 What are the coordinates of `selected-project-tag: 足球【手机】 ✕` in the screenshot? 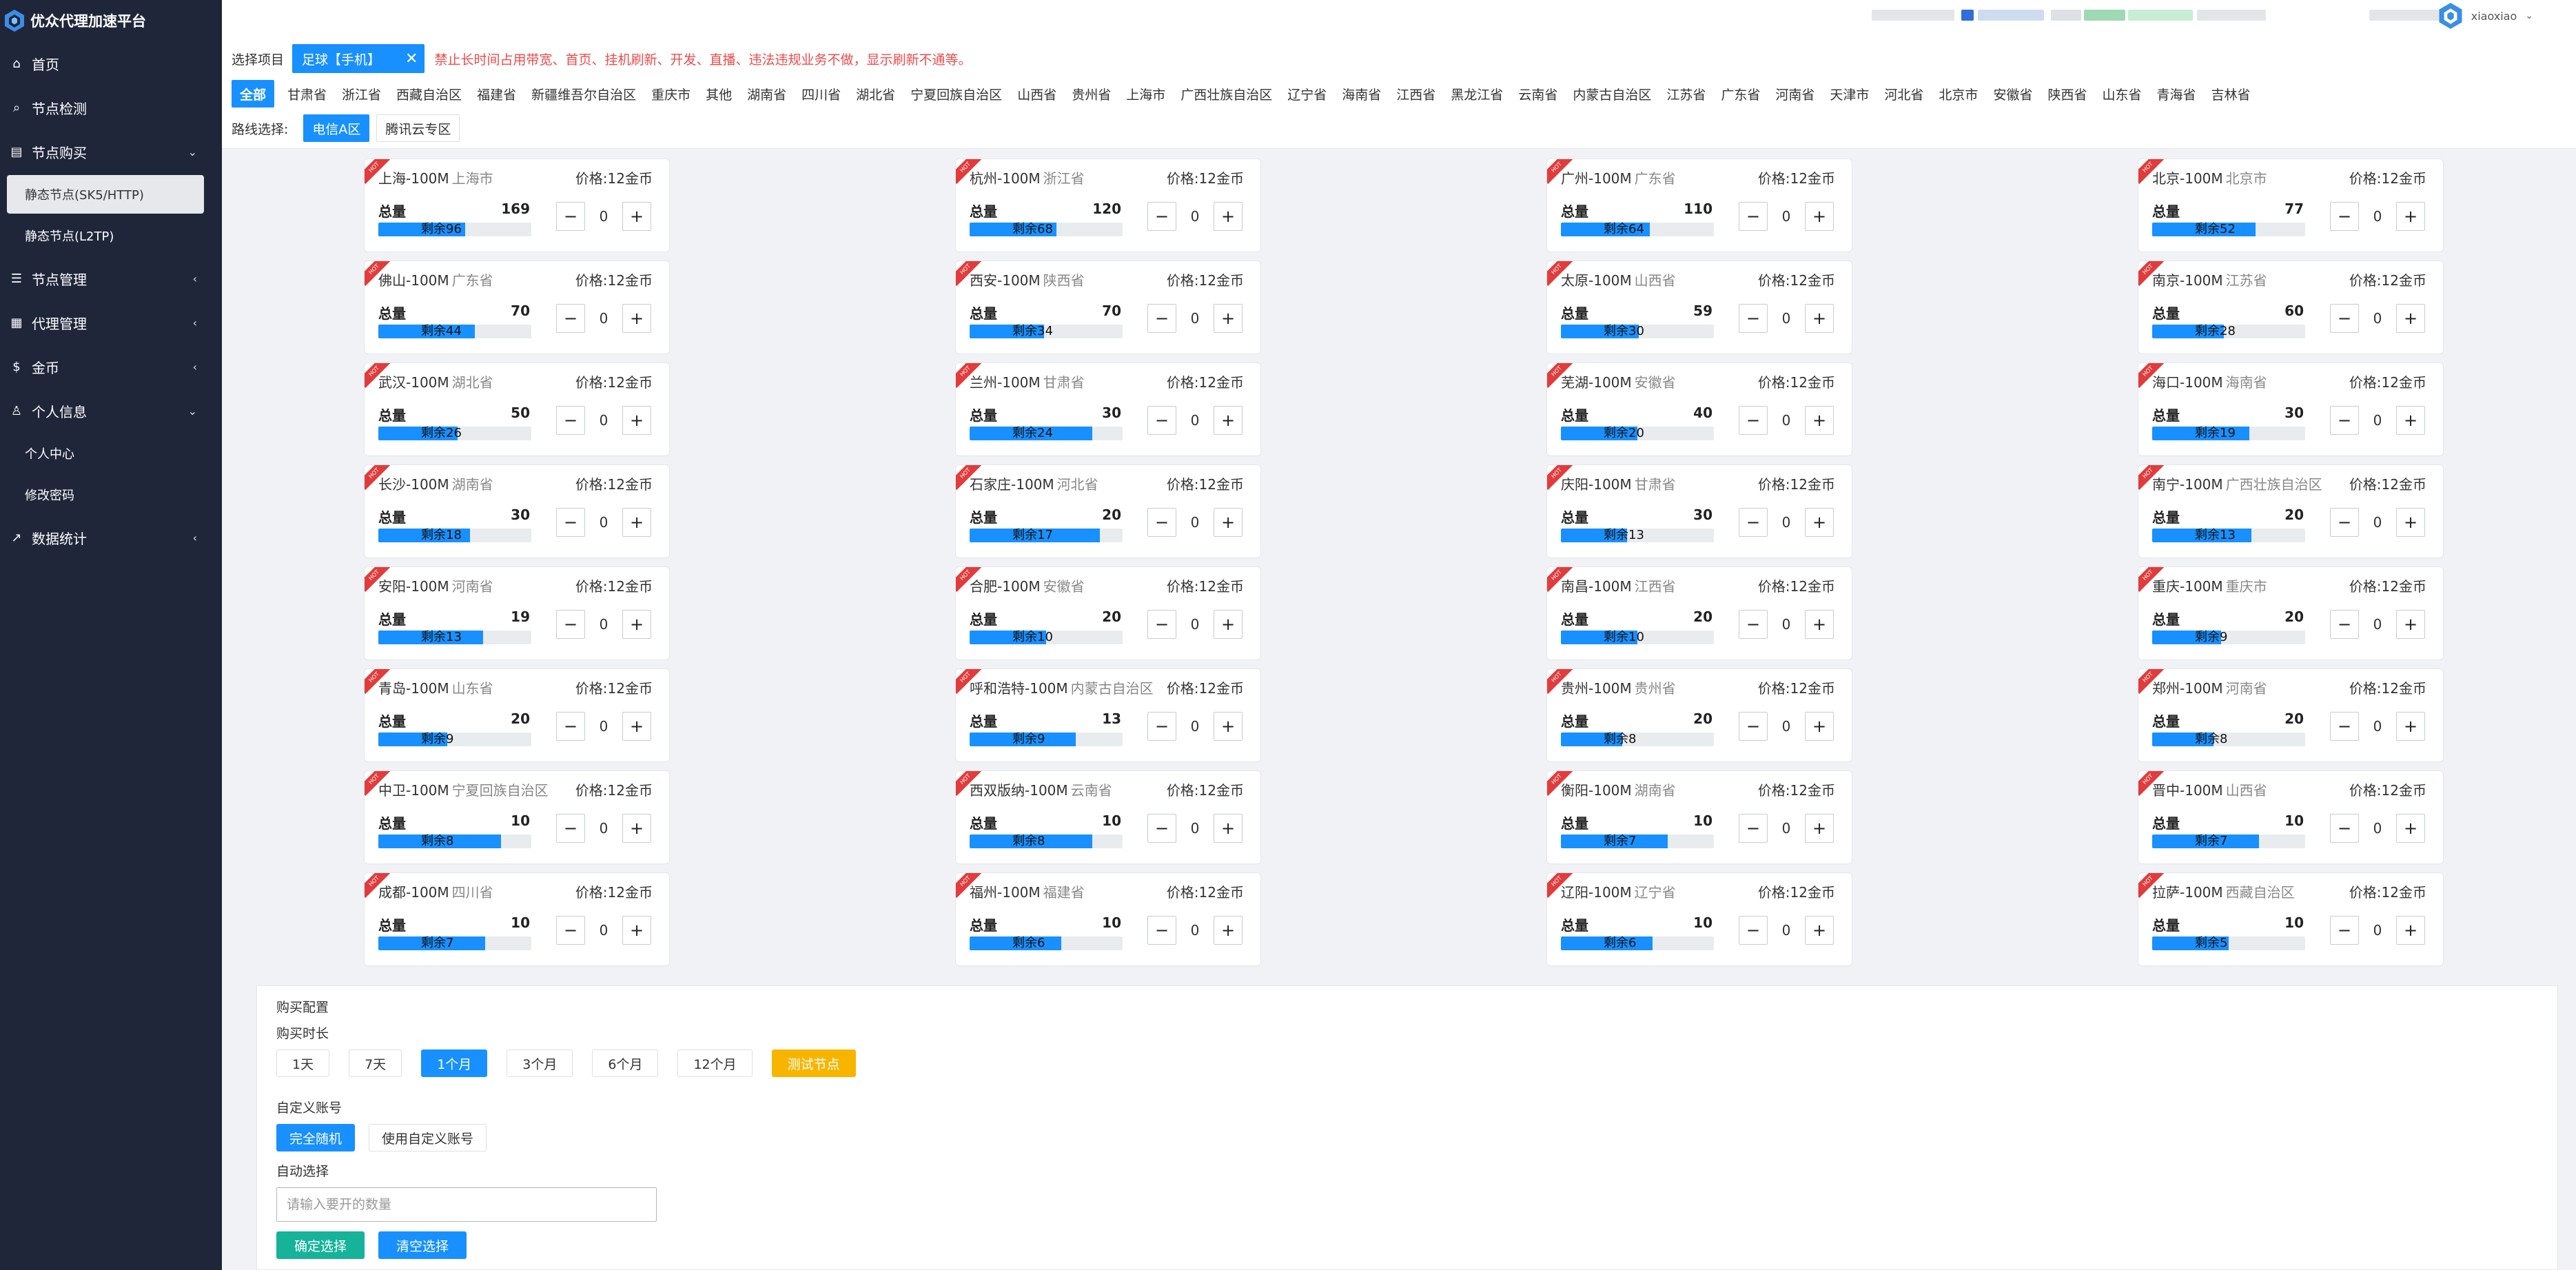 It's located at (358, 59).